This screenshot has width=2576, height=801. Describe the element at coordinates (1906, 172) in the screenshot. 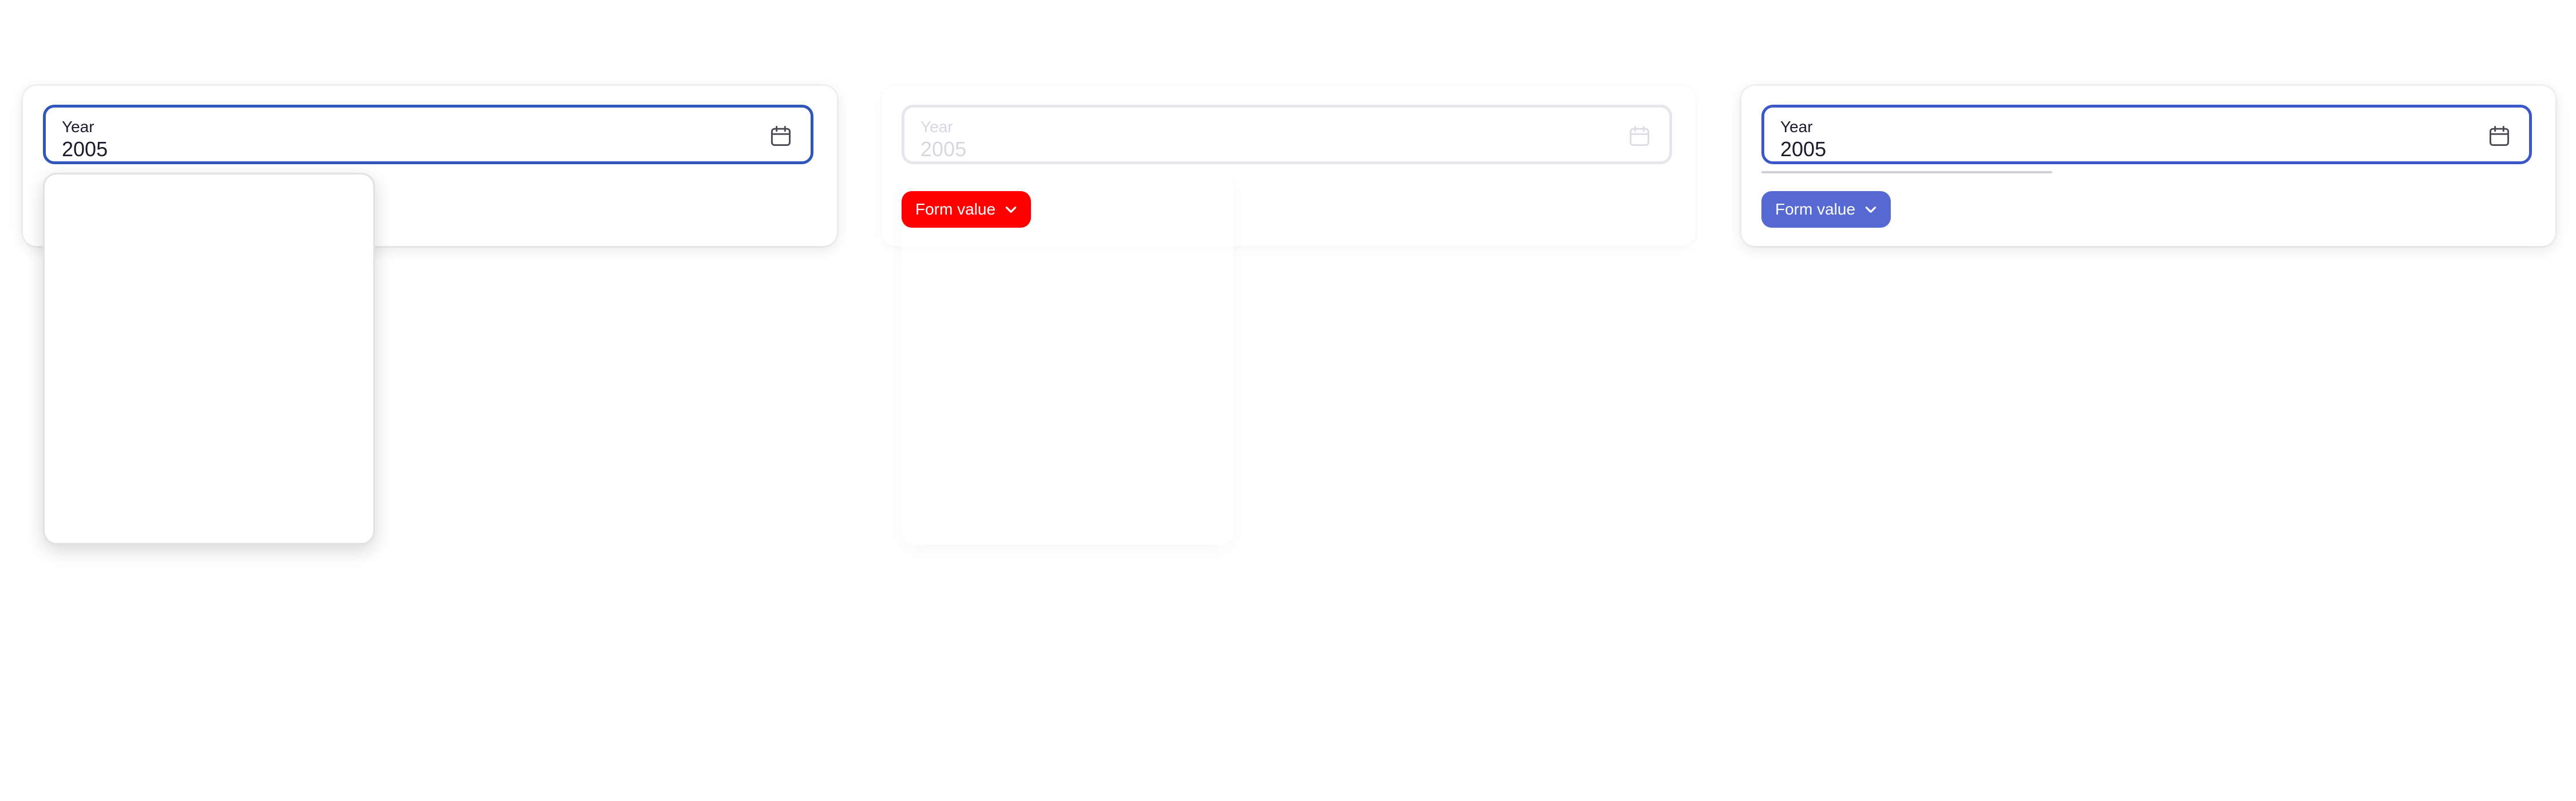

I see `field-divider` at that location.